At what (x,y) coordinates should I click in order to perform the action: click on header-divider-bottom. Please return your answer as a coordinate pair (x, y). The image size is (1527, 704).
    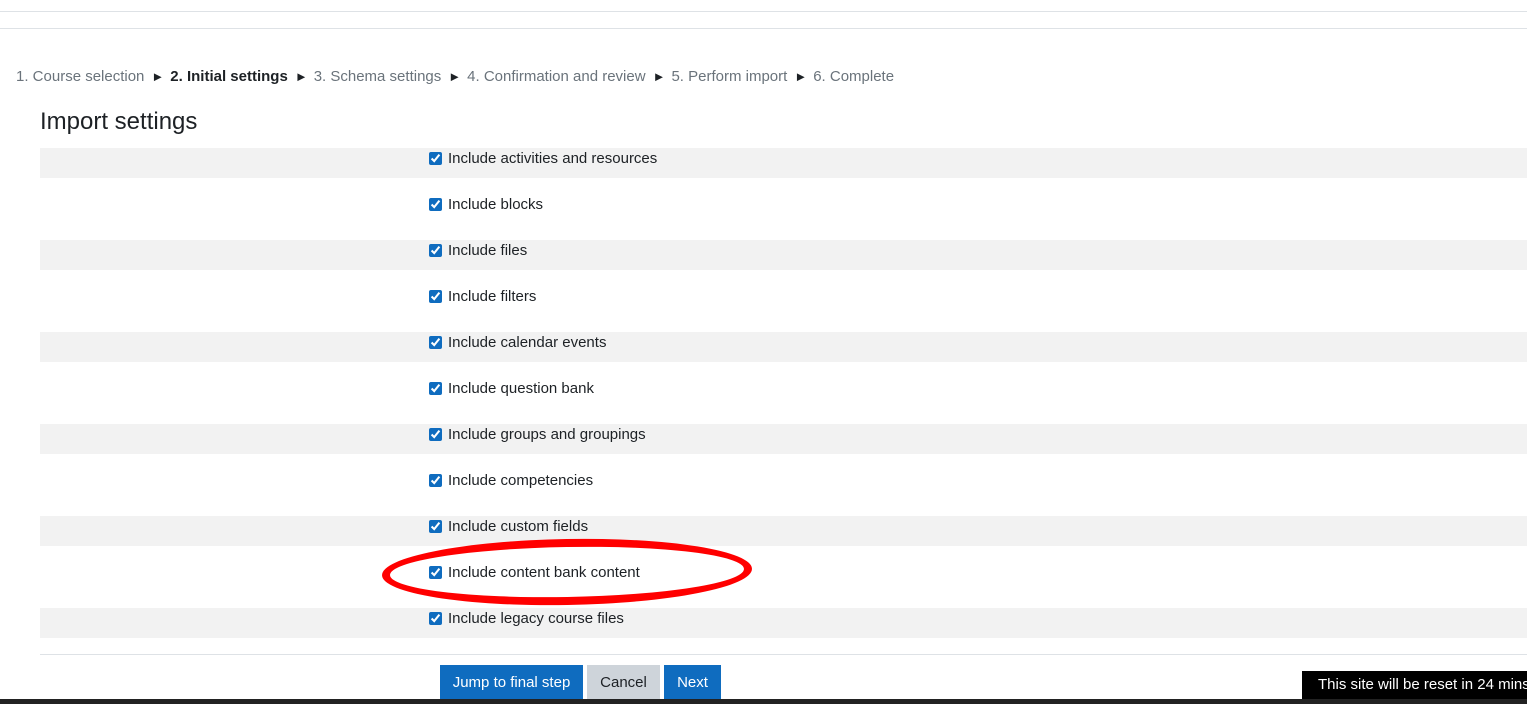
    Looking at the image, I should click on (763, 28).